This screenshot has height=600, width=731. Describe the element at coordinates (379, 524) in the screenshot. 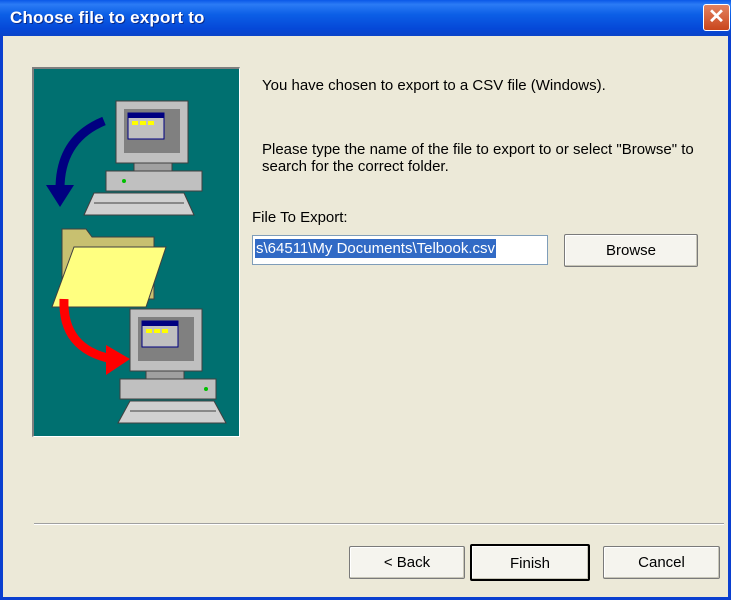

I see `footer-divider` at that location.